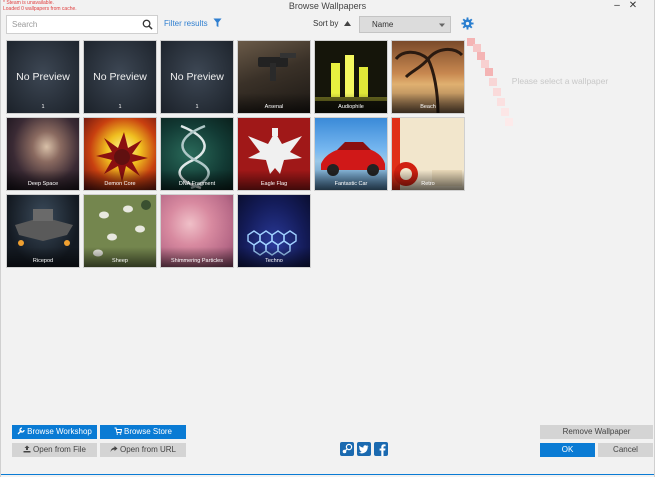  Describe the element at coordinates (347, 449) in the screenshot. I see `steam-icon` at that location.